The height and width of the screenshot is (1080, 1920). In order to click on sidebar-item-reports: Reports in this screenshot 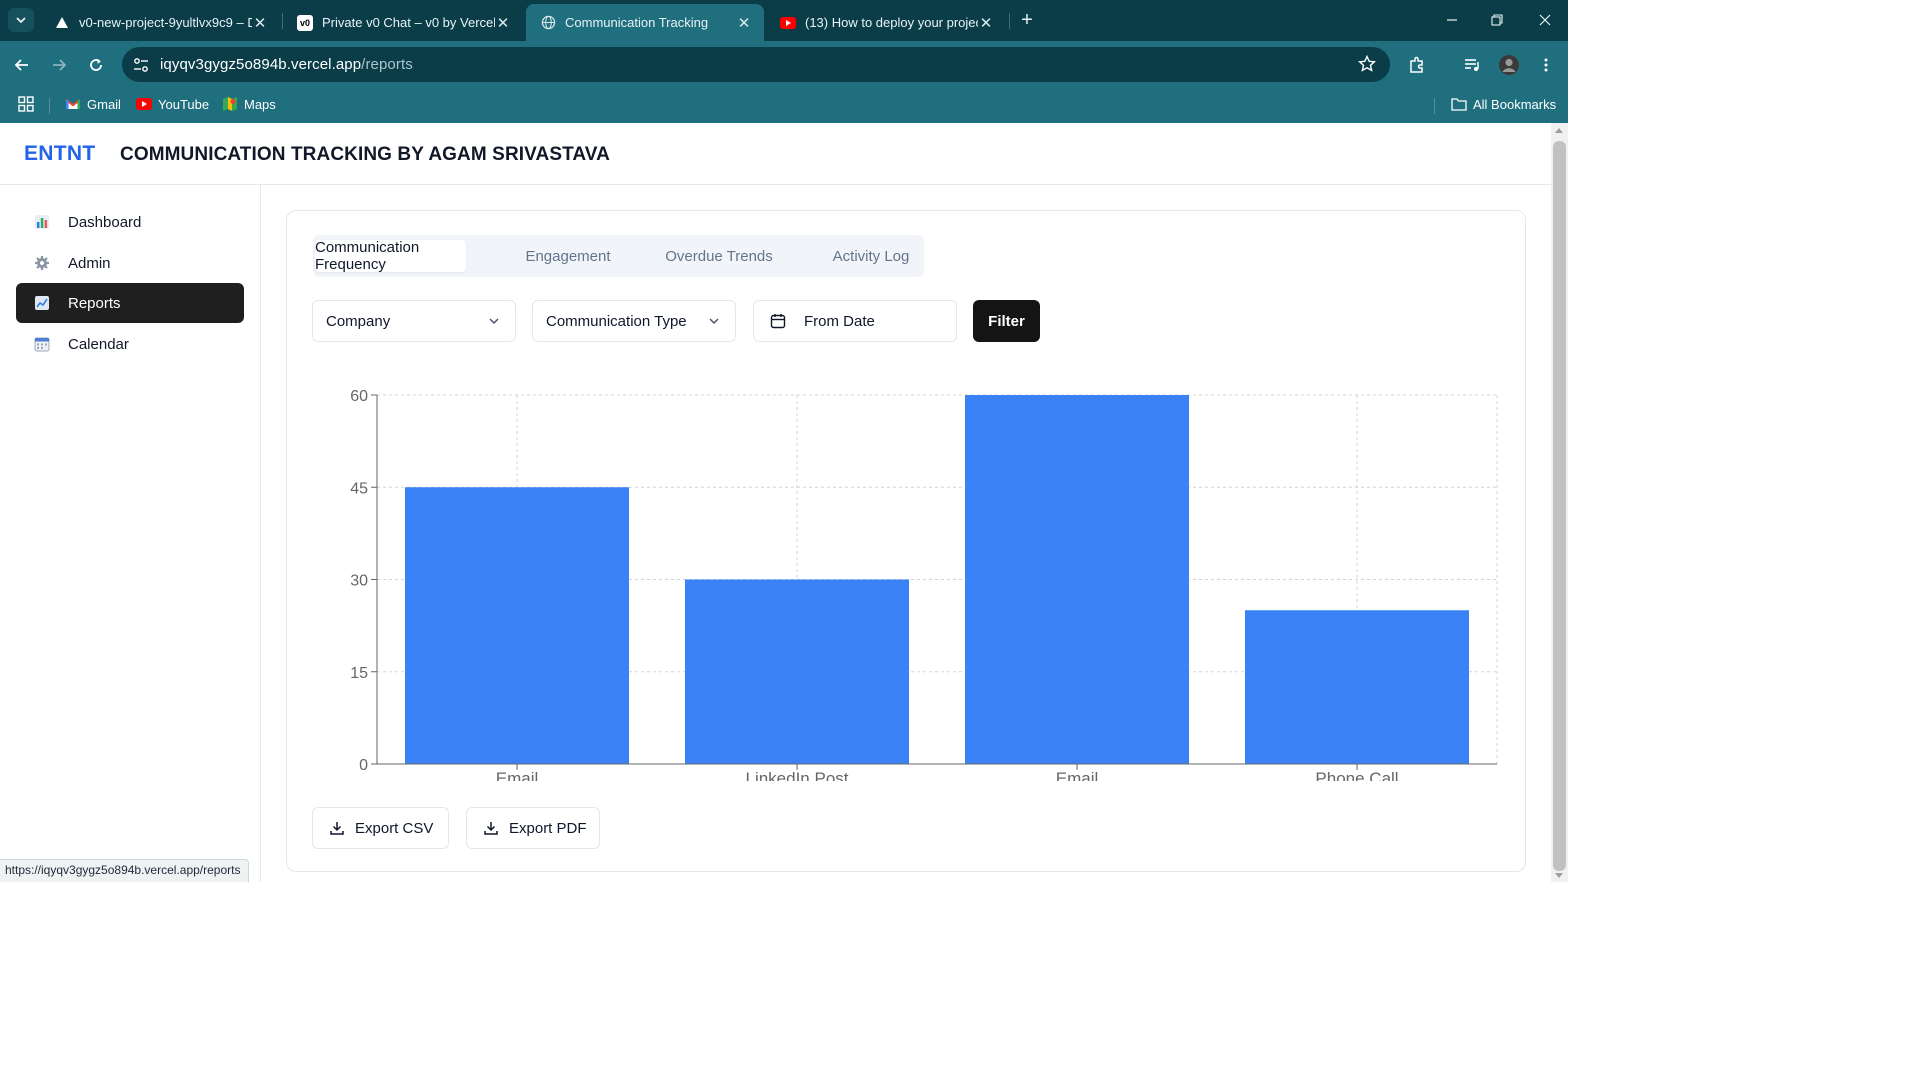, I will do `click(130, 303)`.